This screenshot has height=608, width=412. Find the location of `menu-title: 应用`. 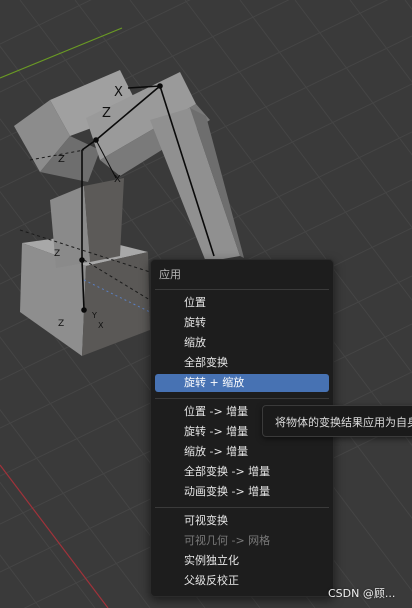

menu-title: 应用 is located at coordinates (170, 274).